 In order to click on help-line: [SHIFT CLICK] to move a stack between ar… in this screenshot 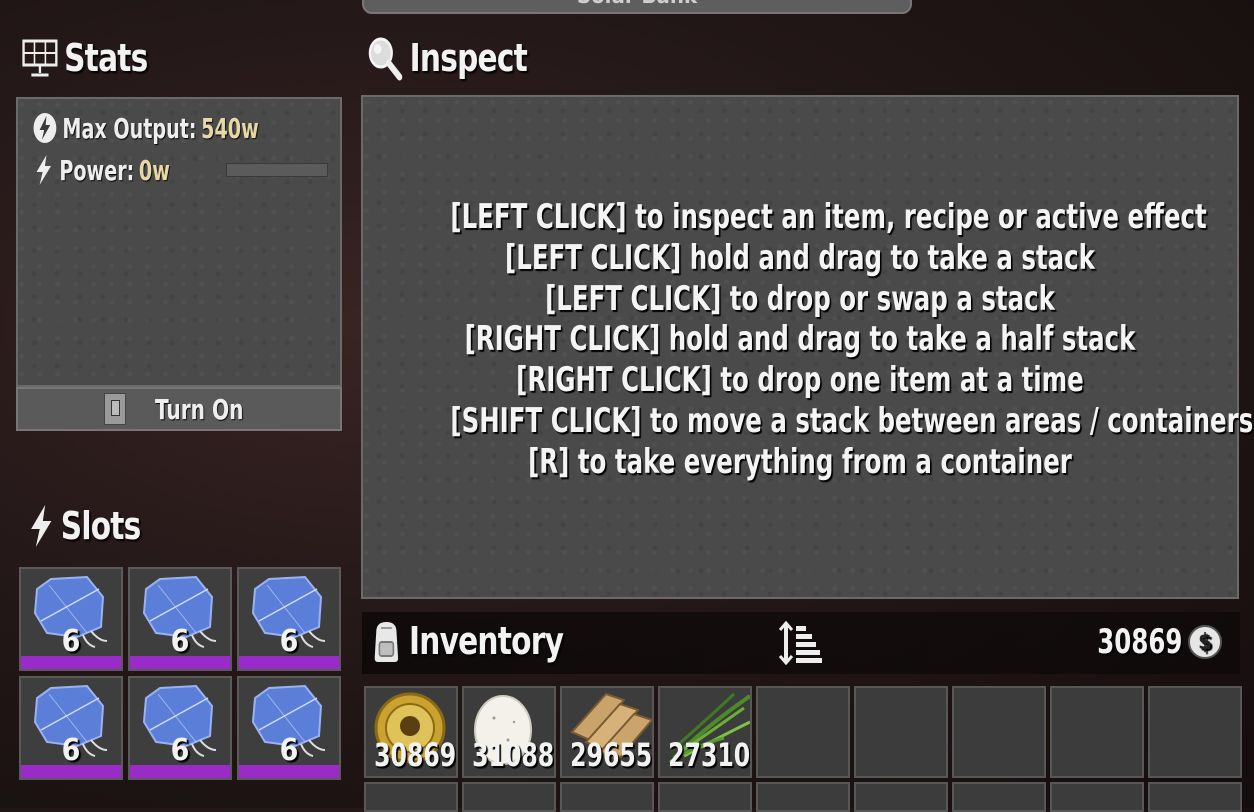, I will do `click(852, 420)`.